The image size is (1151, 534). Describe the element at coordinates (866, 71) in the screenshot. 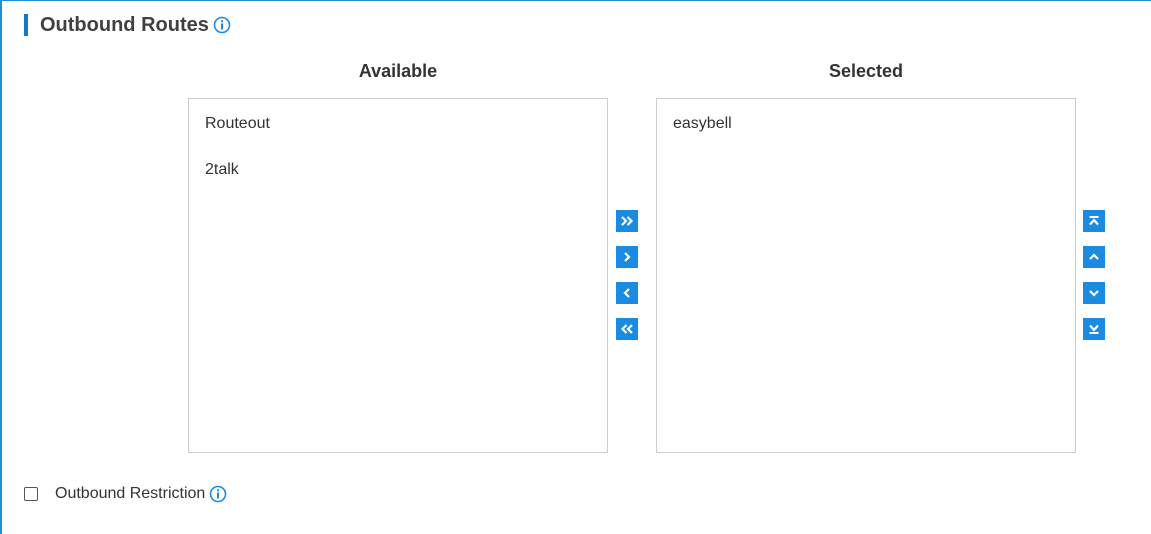

I see `selected-header: Selected` at that location.